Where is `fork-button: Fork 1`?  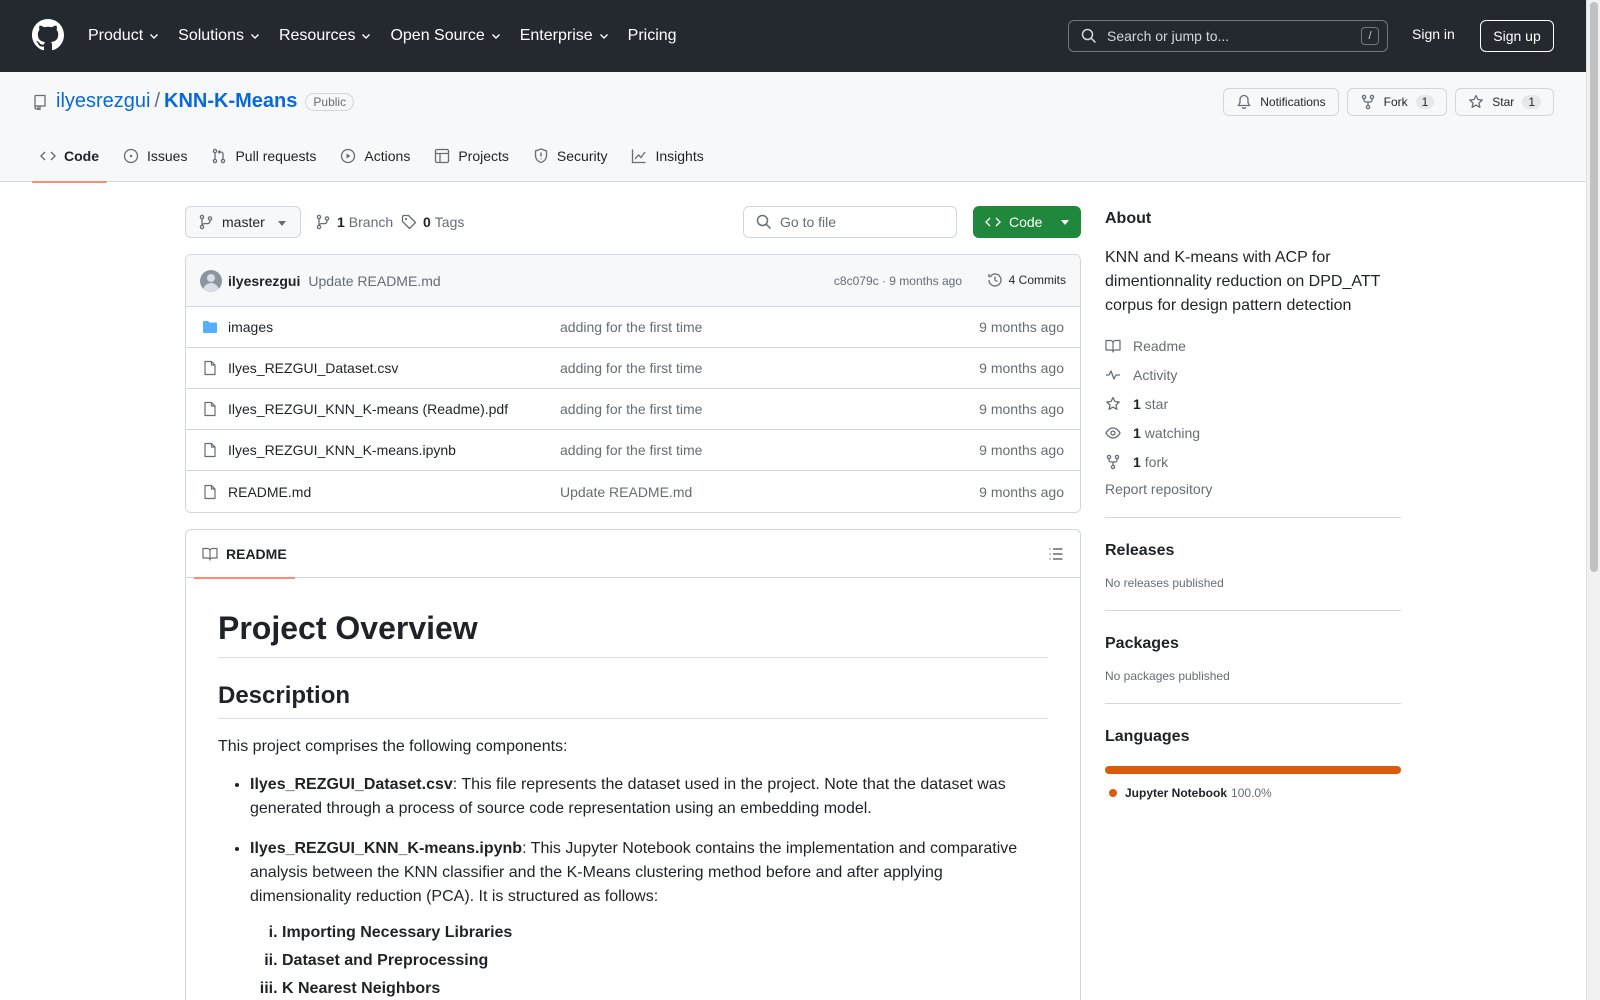
fork-button: Fork 1 is located at coordinates (1397, 102).